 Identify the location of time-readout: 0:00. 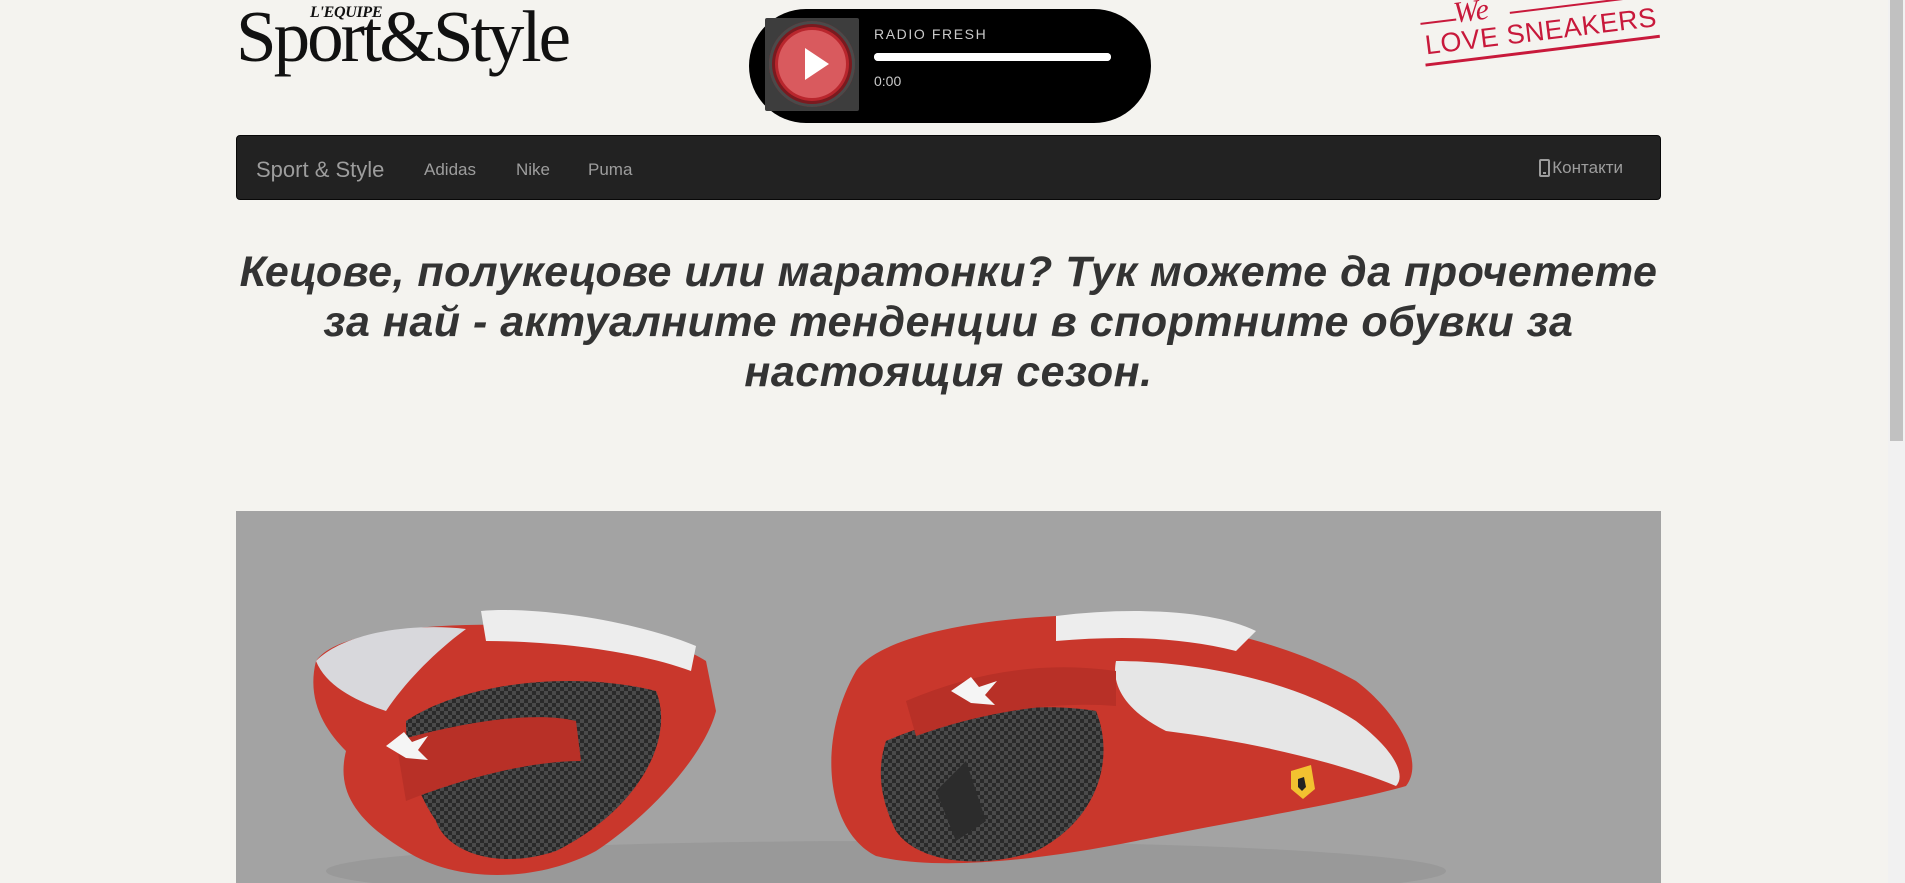
(888, 81).